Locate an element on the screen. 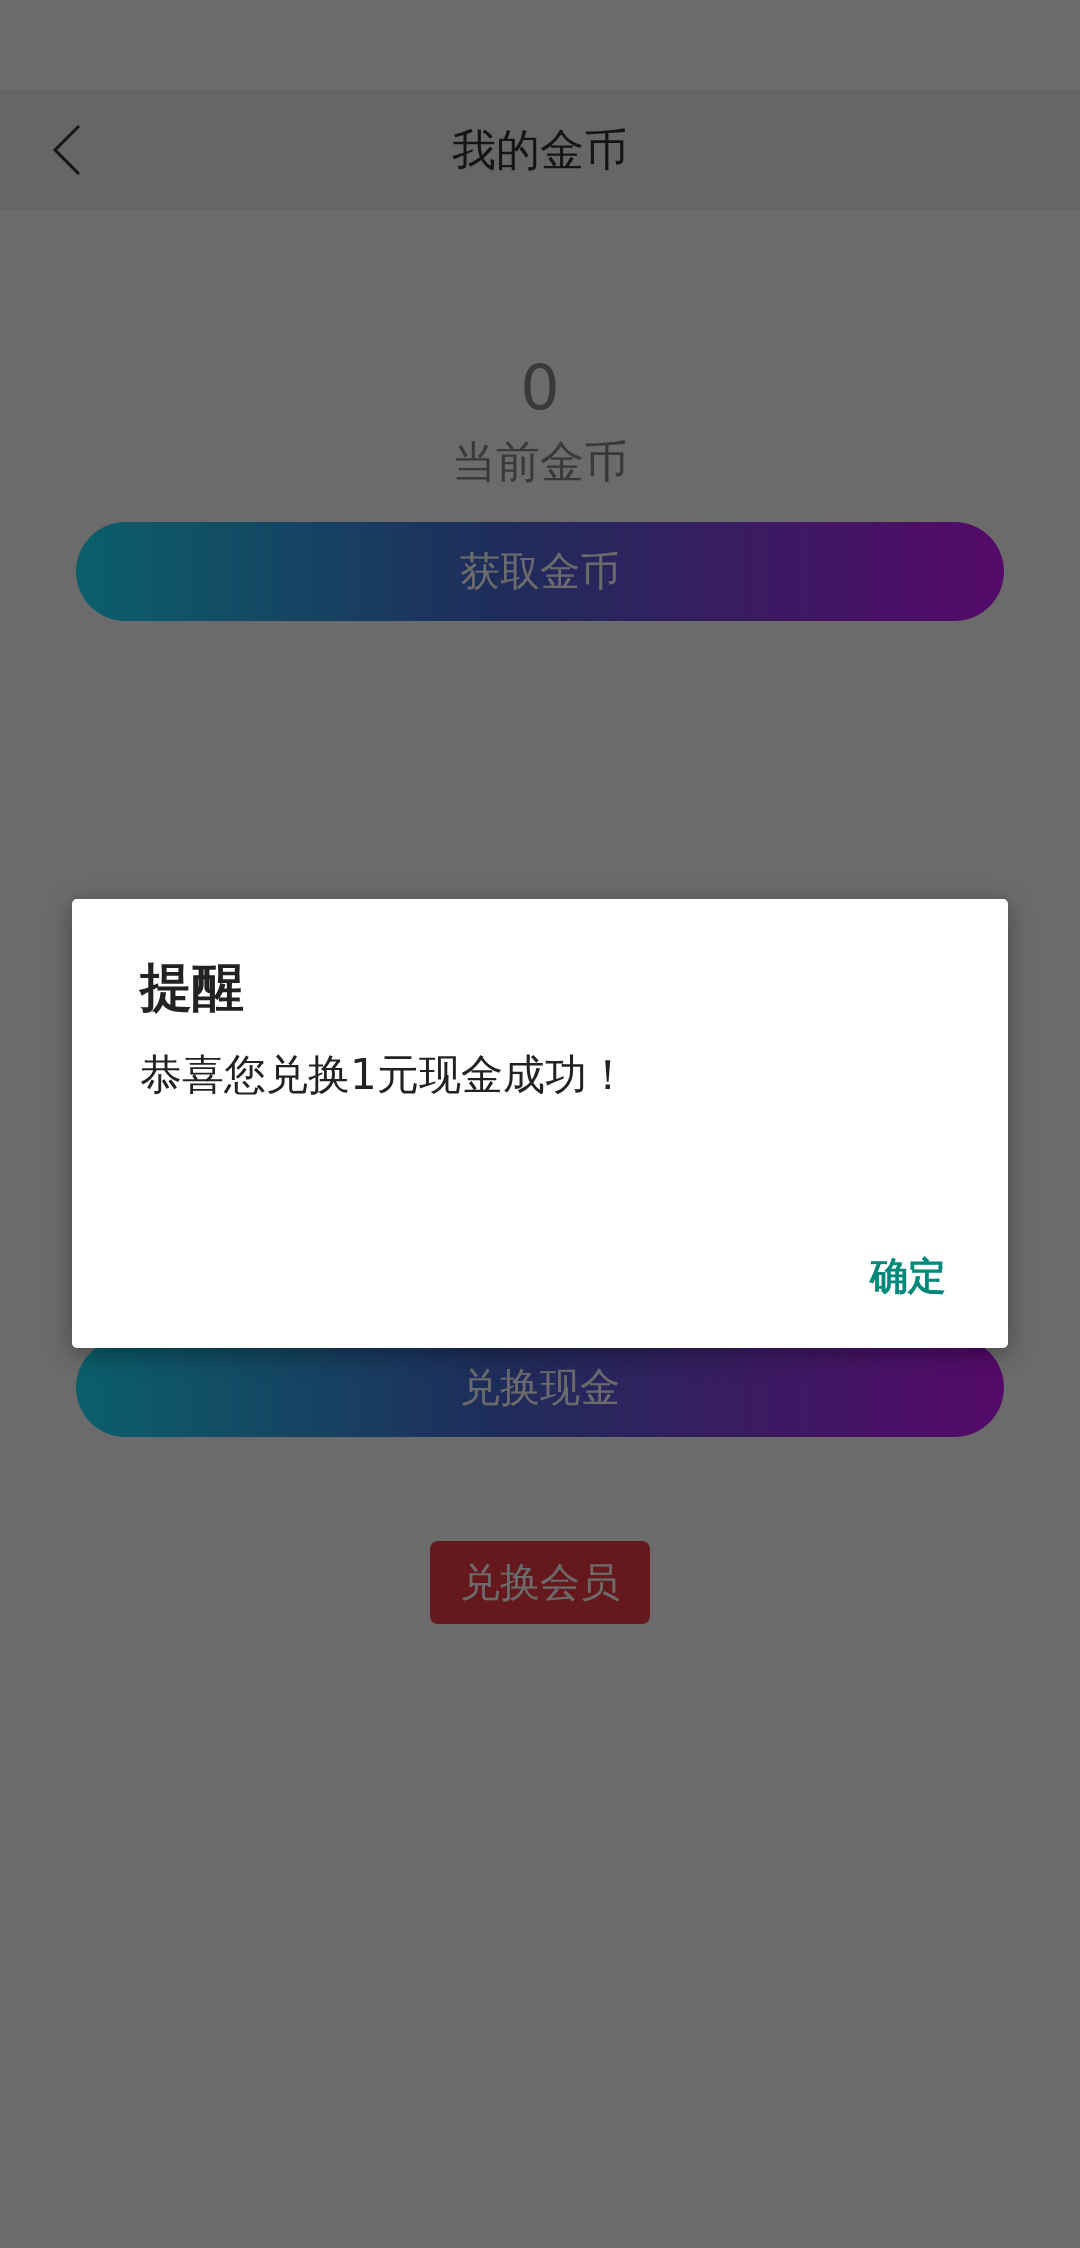 The width and height of the screenshot is (1080, 2248). dialog-title: 提醒 is located at coordinates (192, 987).